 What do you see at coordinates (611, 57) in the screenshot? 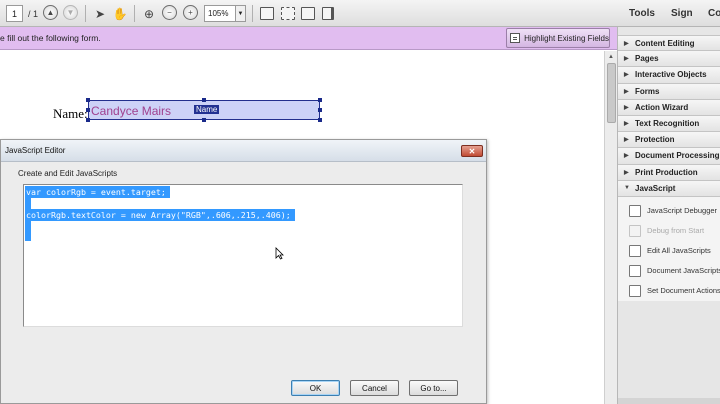
I see `scroll-up-icon: ▲` at bounding box center [611, 57].